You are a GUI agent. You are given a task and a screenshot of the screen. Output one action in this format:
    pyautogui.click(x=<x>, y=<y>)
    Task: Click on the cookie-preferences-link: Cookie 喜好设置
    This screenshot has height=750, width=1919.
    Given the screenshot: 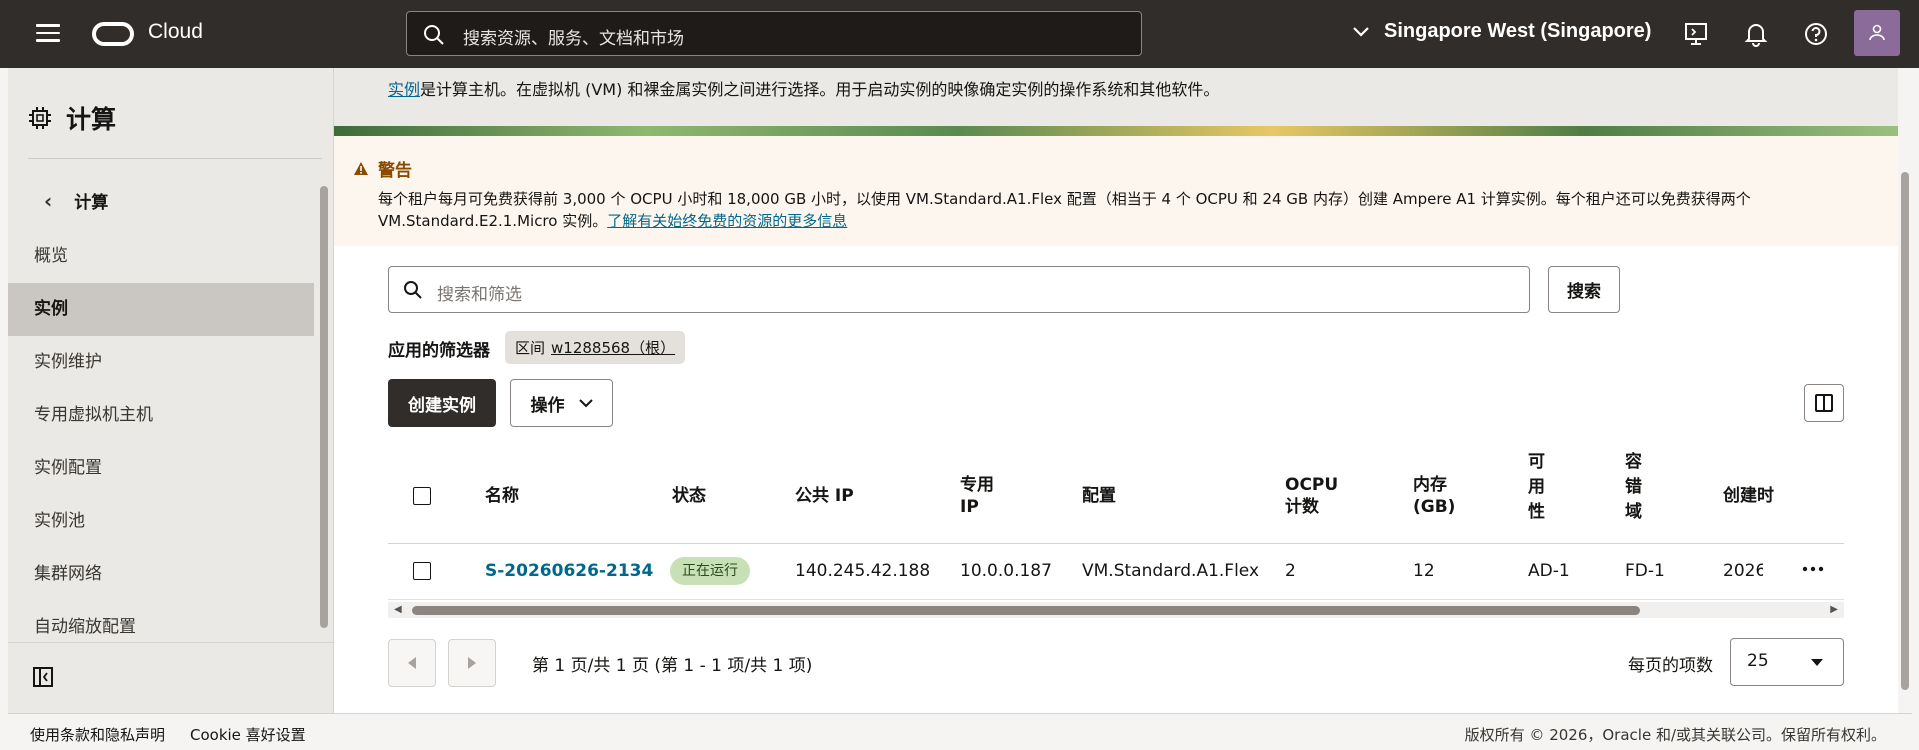 What is the action you would take?
    pyautogui.click(x=248, y=734)
    